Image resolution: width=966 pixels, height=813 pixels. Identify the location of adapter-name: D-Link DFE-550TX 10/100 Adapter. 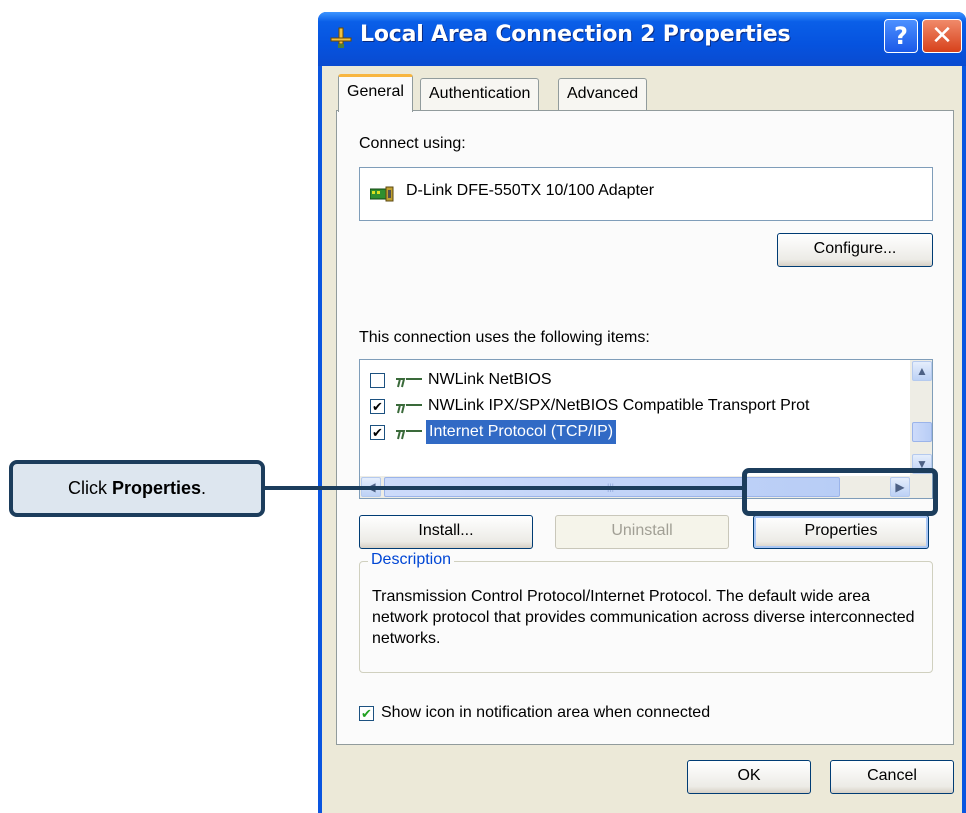
(530, 190).